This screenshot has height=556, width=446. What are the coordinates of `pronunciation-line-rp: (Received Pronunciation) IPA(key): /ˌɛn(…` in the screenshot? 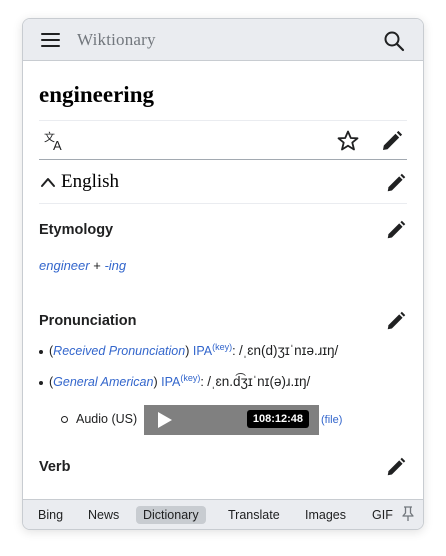 It's located at (182, 350).